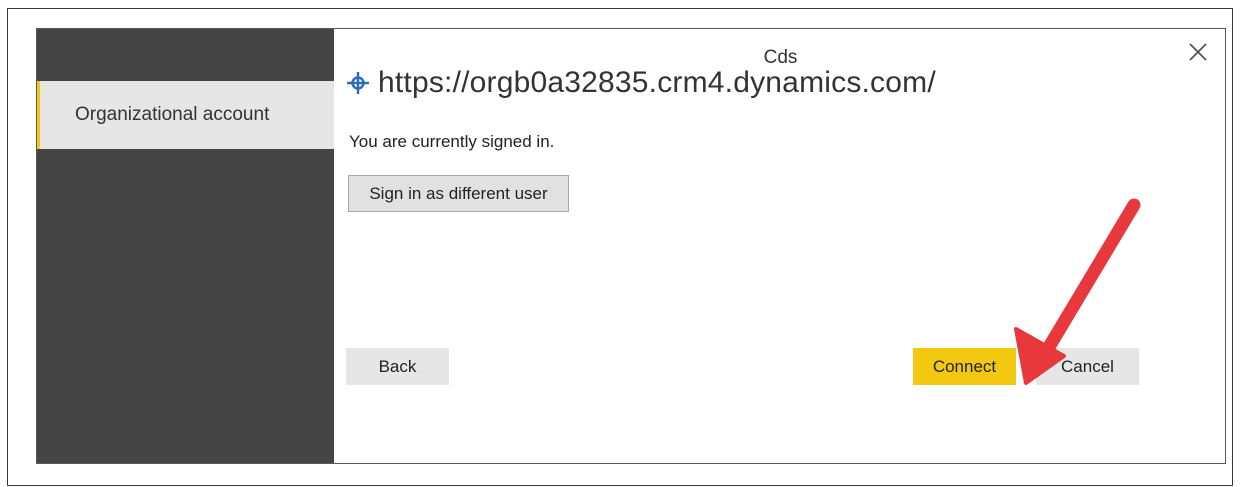 The height and width of the screenshot is (487, 1240). What do you see at coordinates (397, 366) in the screenshot?
I see `back-button: Back` at bounding box center [397, 366].